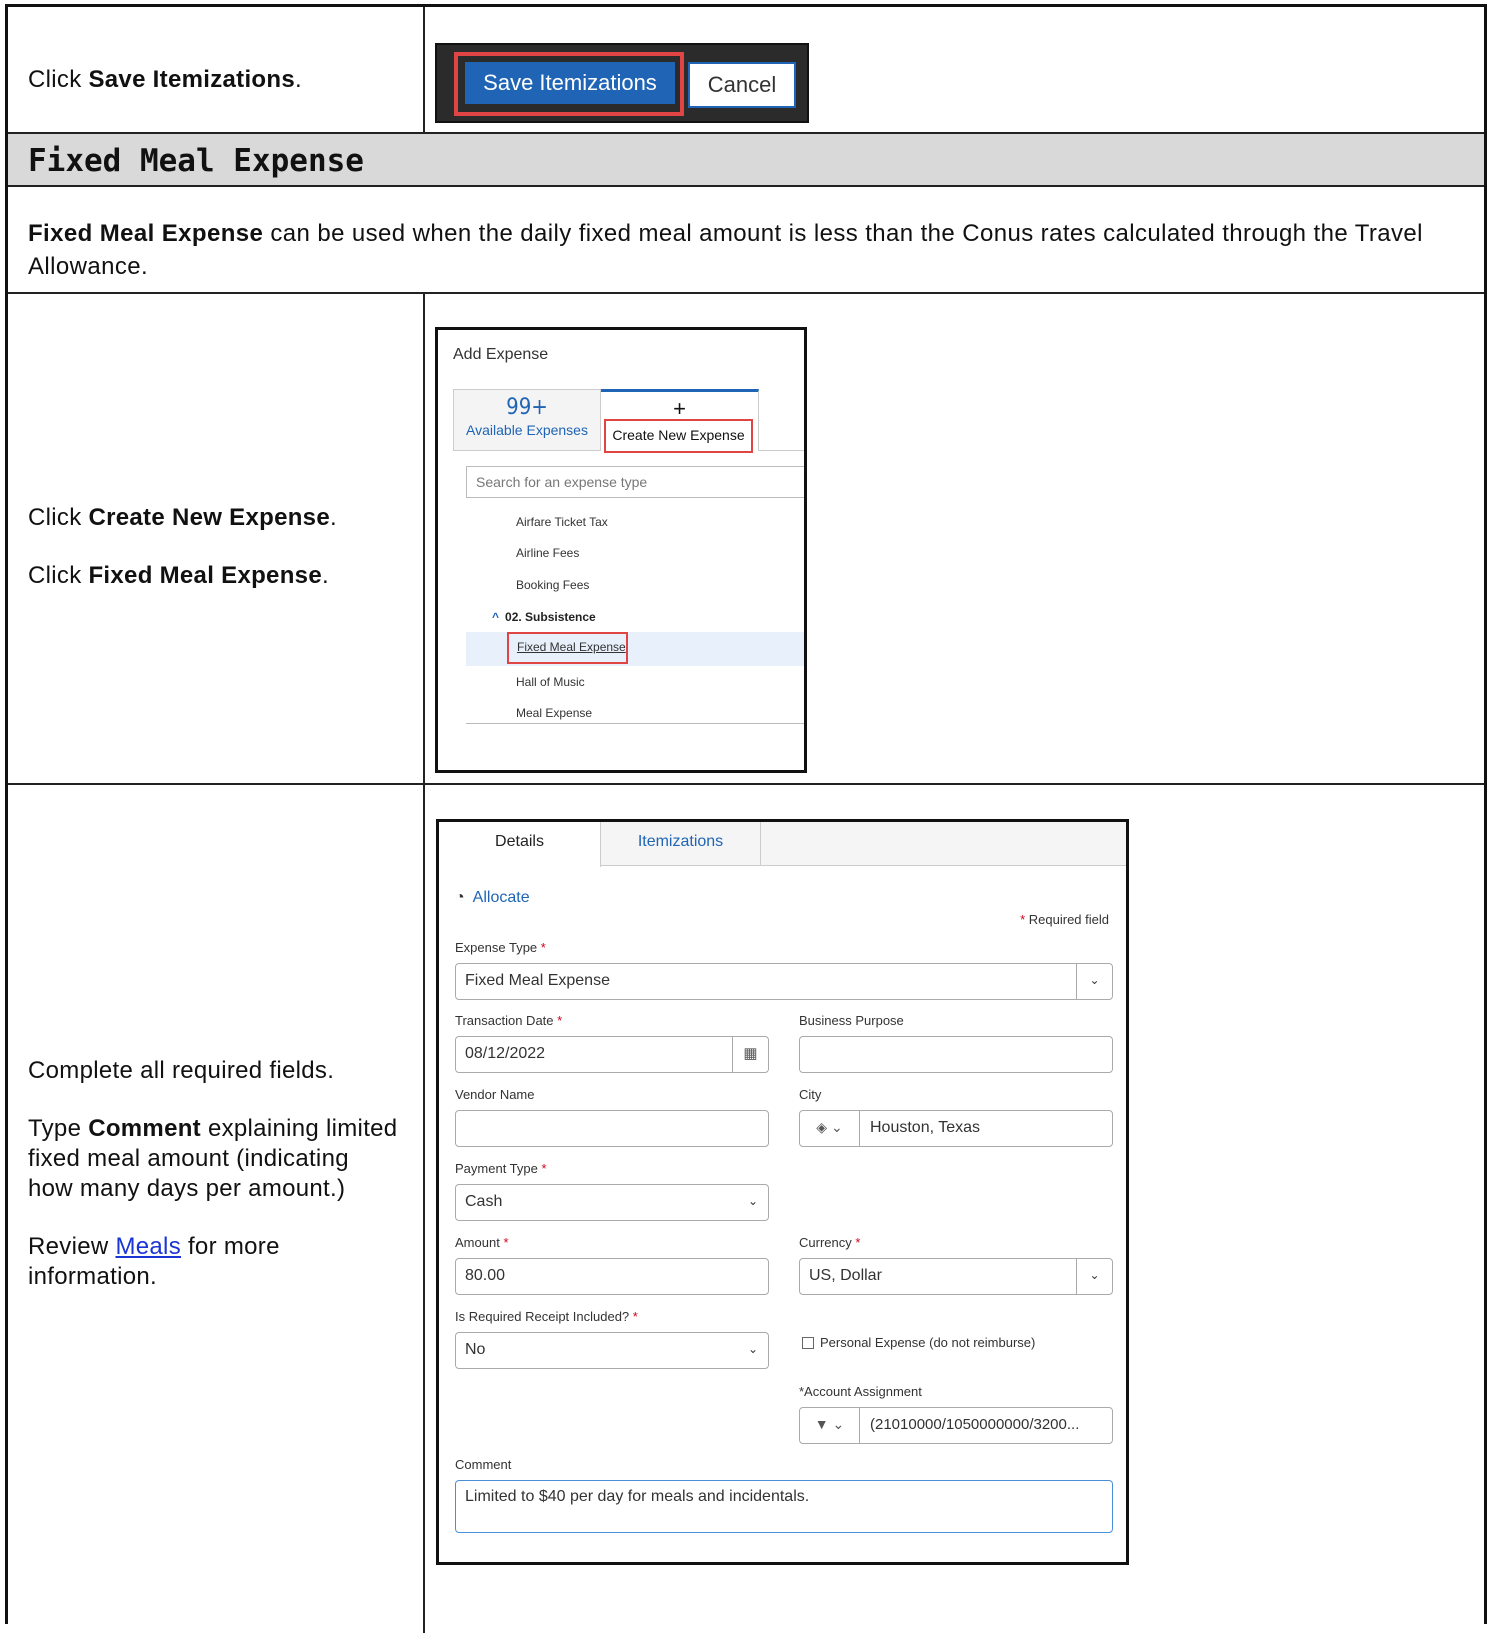  Describe the element at coordinates (475, 1349) in the screenshot. I see `receipt-value: No` at that location.